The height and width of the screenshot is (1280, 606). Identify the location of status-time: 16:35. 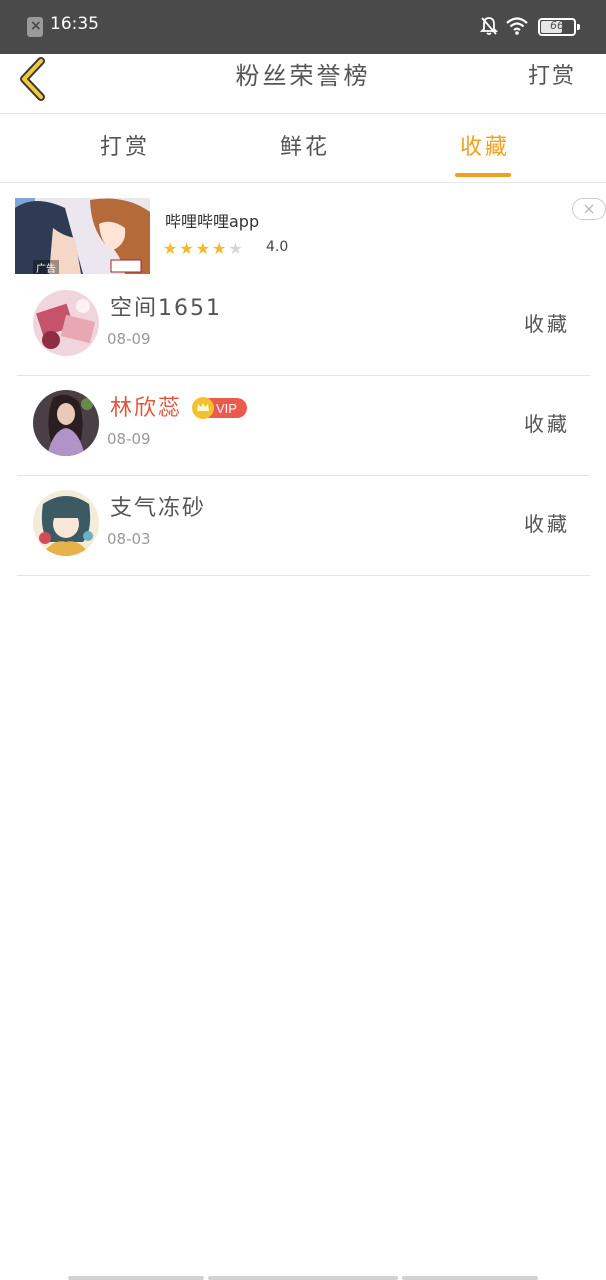
(74, 24).